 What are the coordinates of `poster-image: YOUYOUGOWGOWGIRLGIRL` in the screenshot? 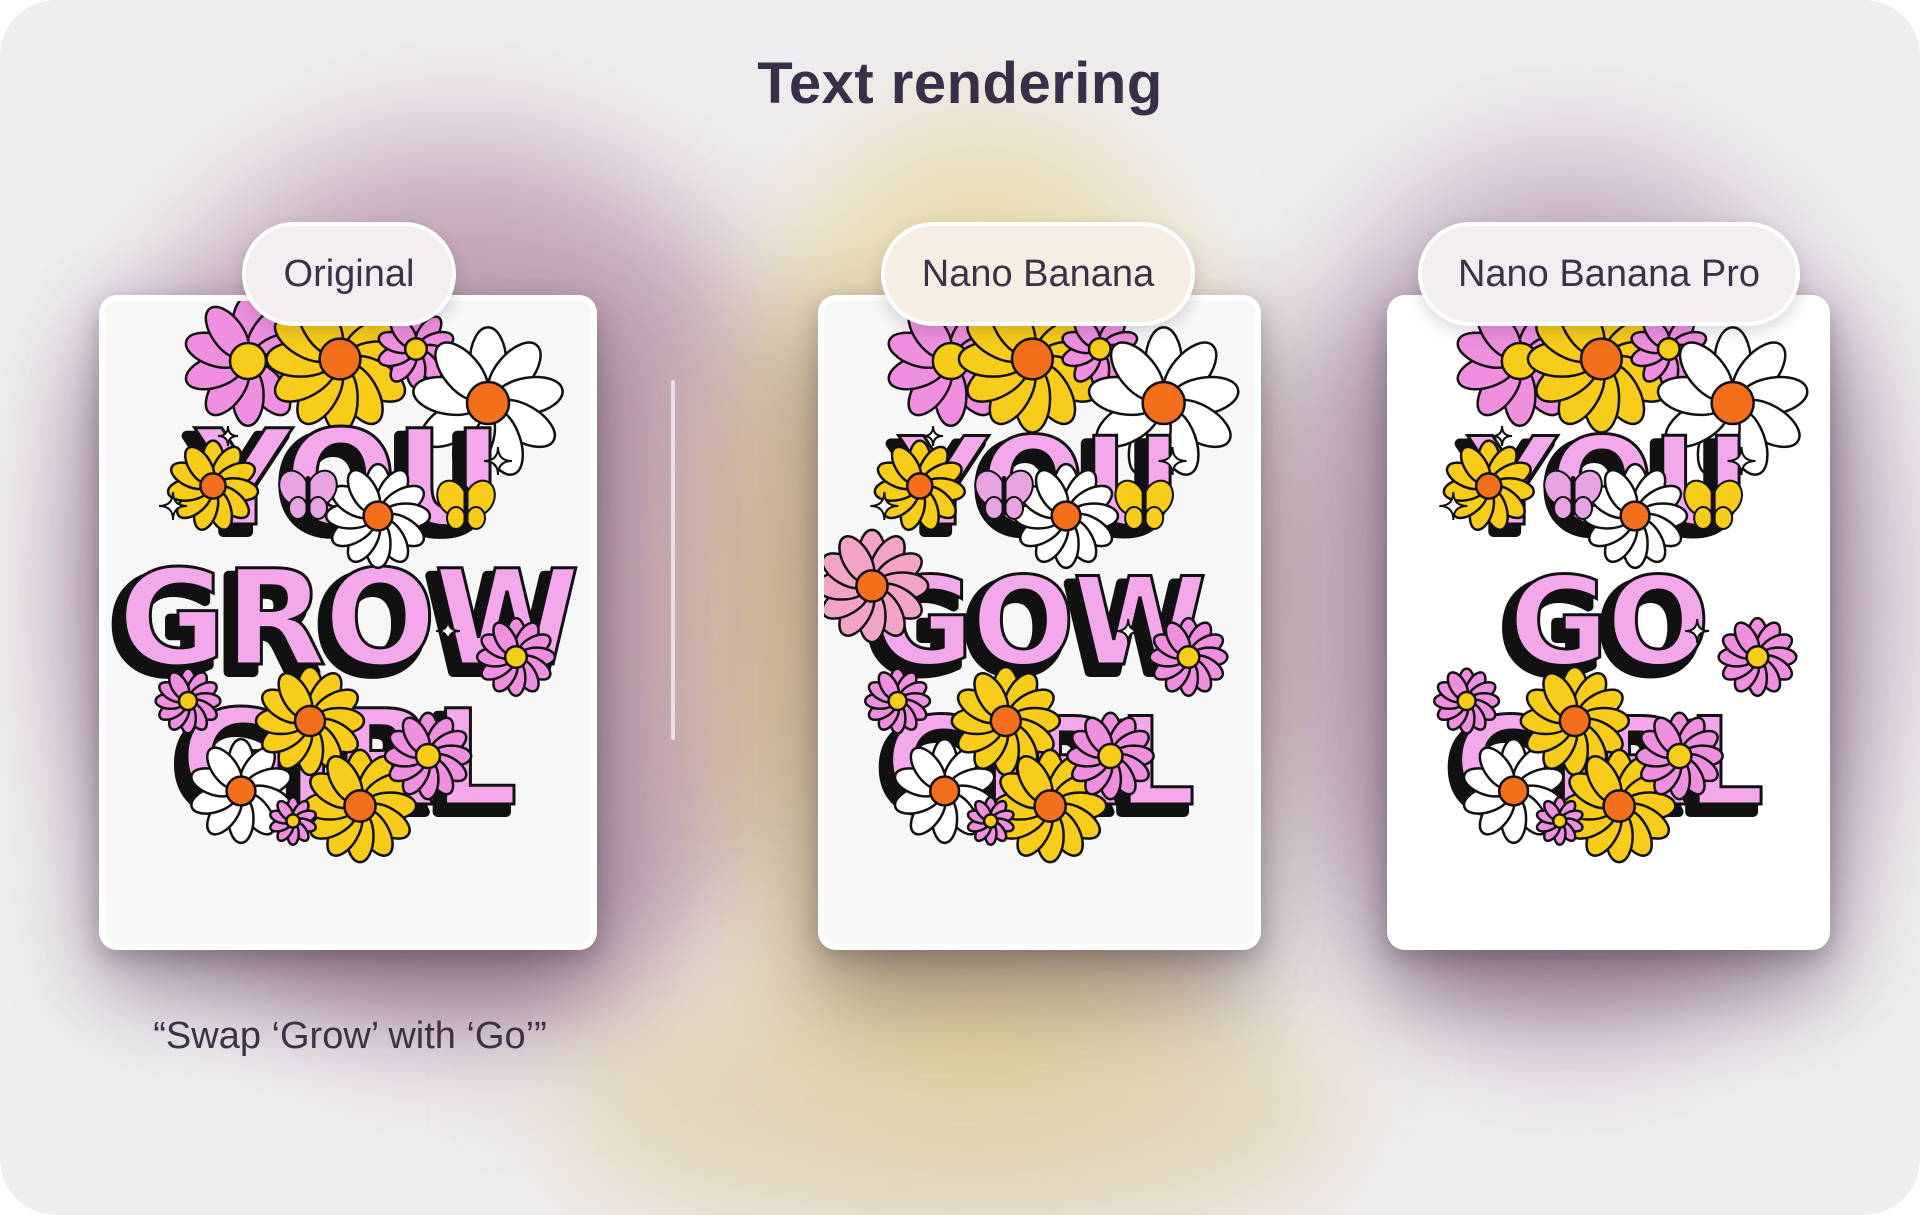 It's located at (1039, 622).